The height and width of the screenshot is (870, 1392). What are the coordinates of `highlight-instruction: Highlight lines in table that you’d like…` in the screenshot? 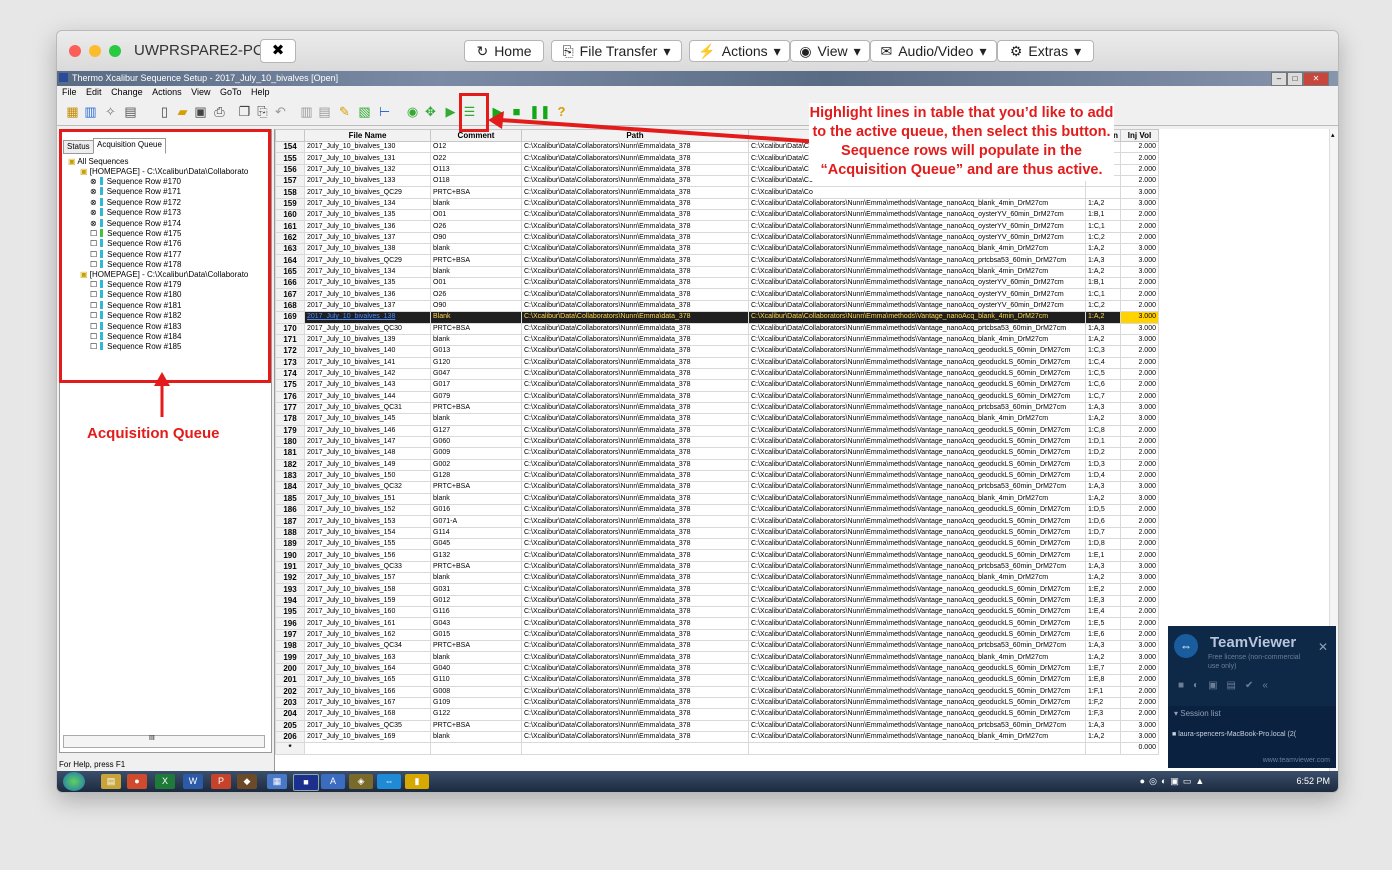 It's located at (961, 142).